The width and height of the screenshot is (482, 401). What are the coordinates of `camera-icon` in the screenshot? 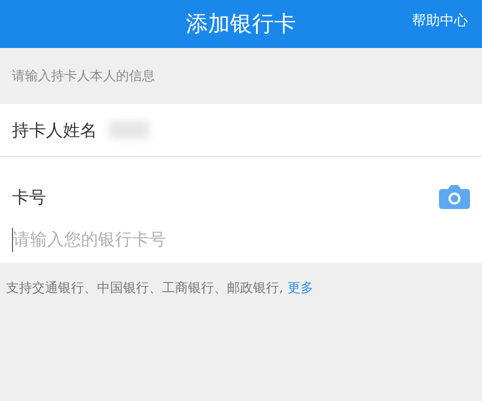 It's located at (454, 197).